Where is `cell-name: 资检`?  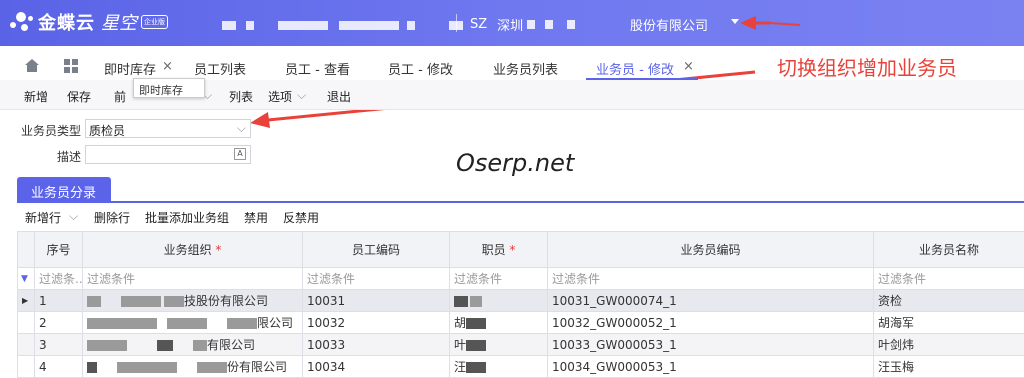 cell-name: 资检 is located at coordinates (949, 301).